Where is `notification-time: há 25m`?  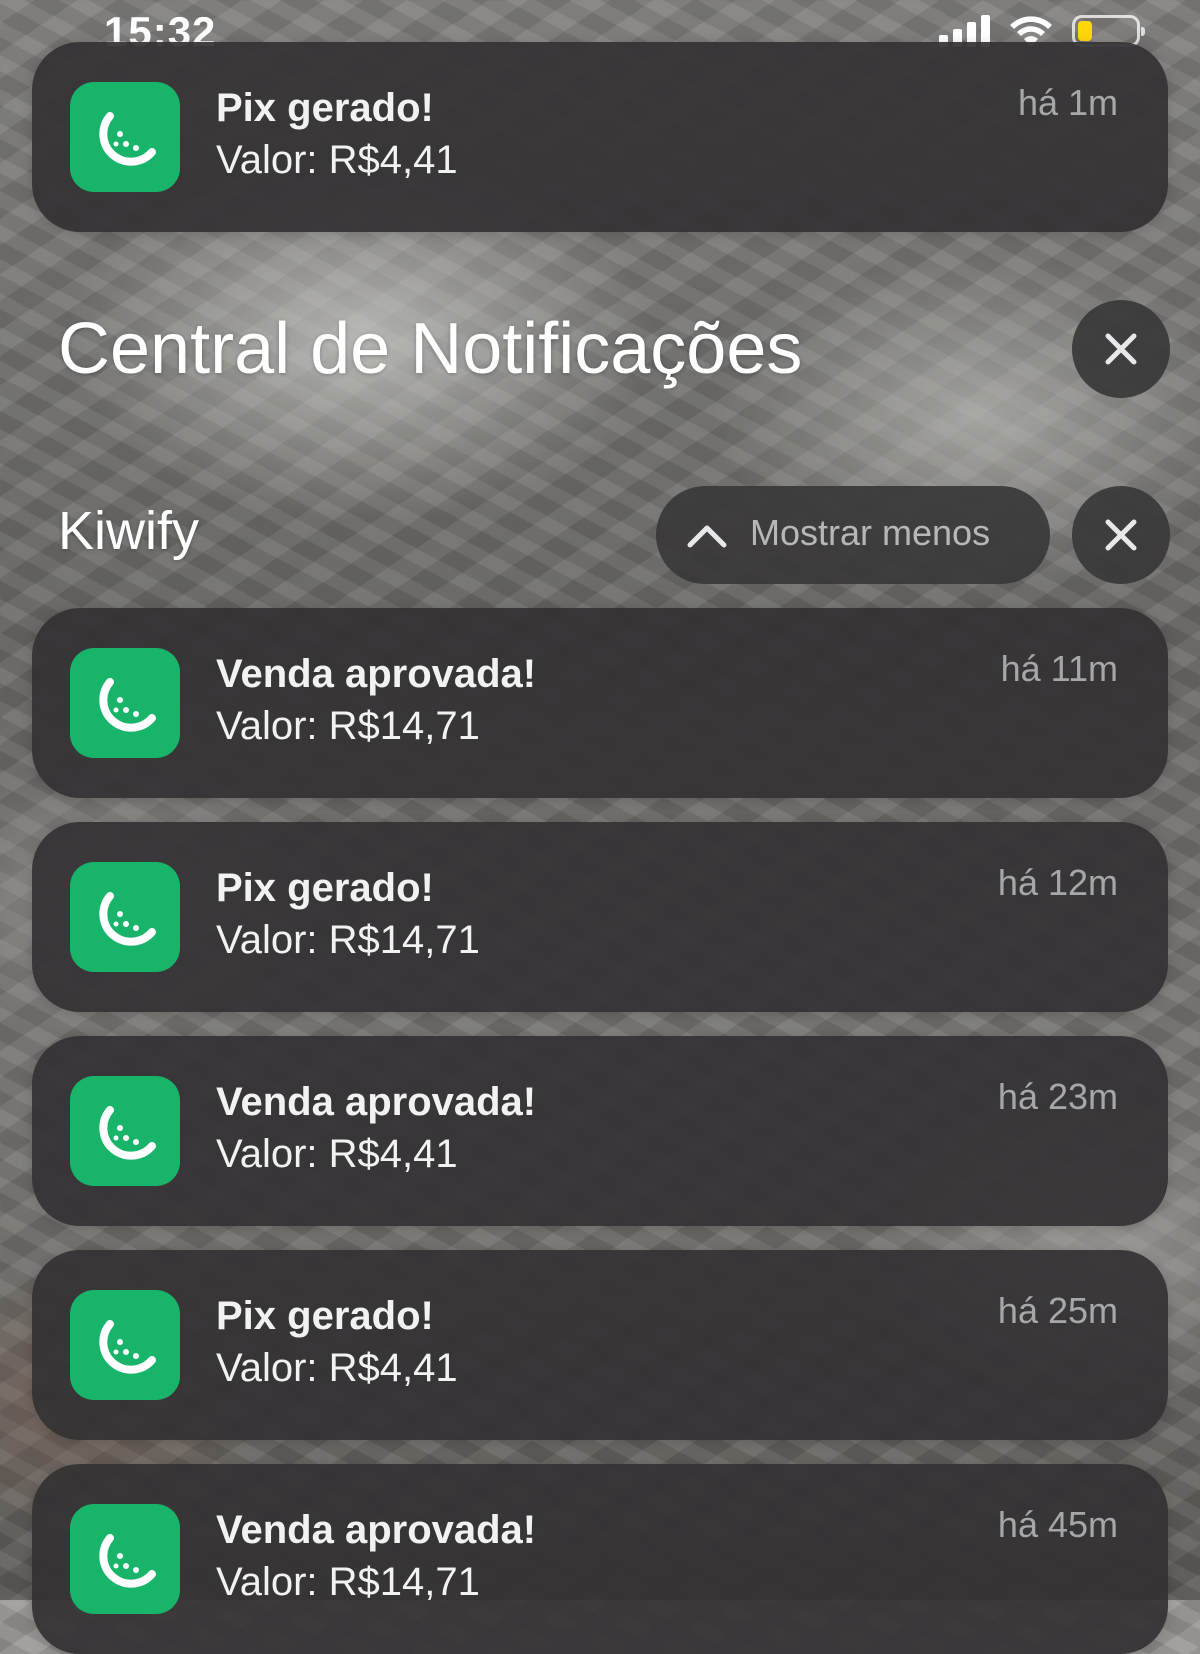 notification-time: há 25m is located at coordinates (1057, 1310).